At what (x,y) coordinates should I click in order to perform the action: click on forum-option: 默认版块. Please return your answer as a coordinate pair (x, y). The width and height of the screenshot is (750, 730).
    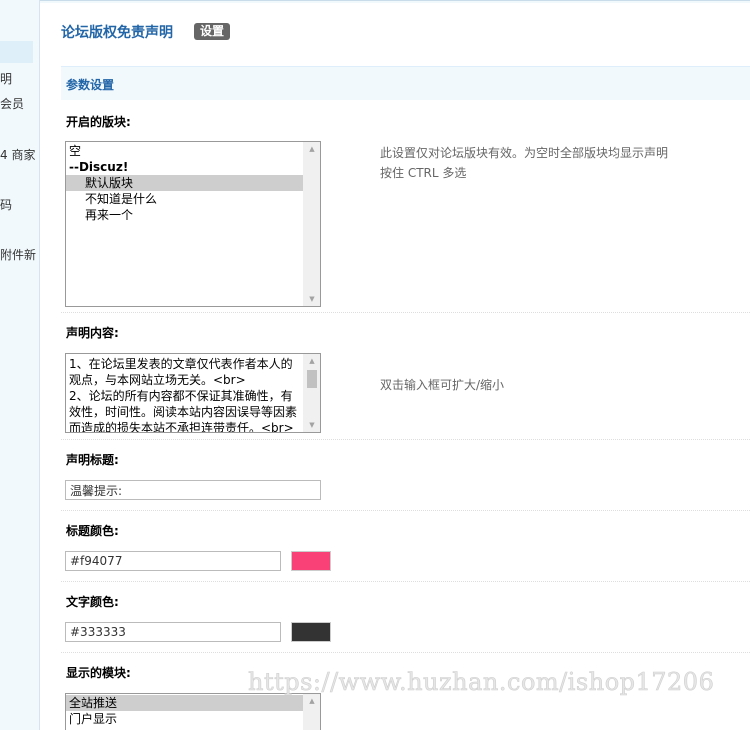
    Looking at the image, I should click on (184, 183).